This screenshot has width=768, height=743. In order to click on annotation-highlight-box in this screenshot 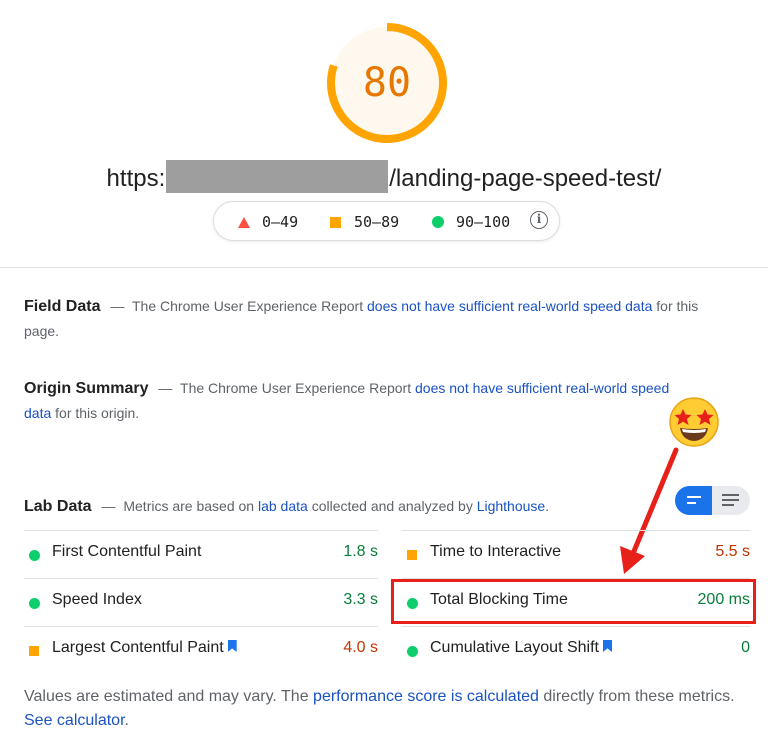, I will do `click(573, 601)`.